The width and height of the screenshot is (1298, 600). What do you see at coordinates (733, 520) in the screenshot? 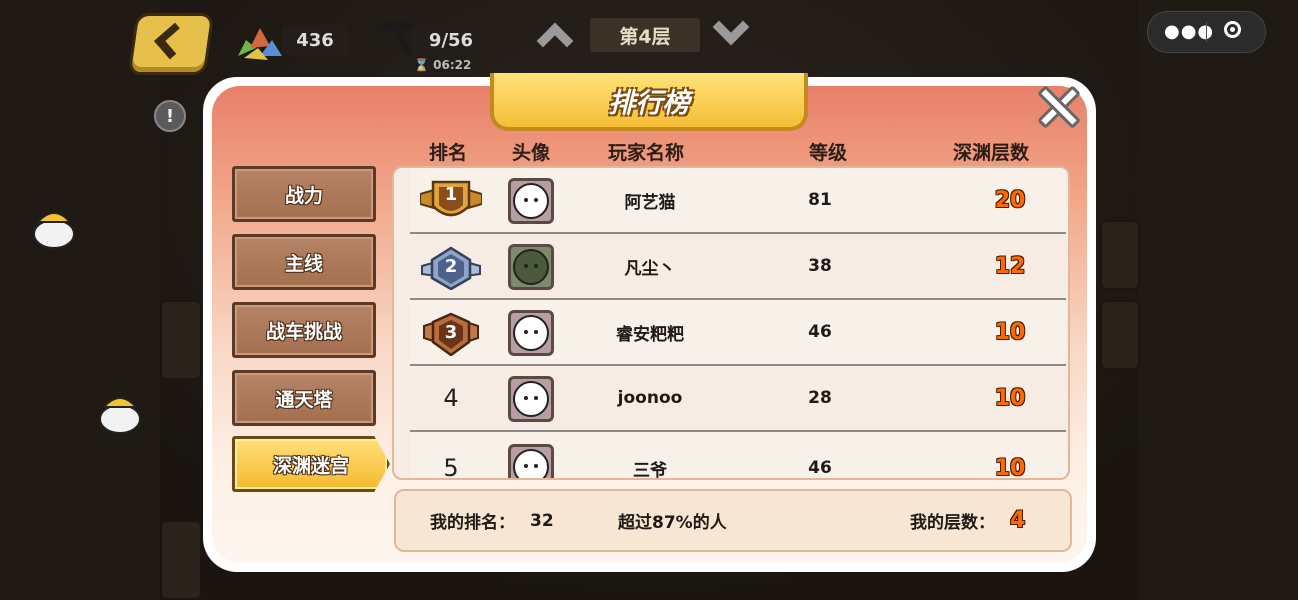
I see `my-ranking-summary: 我的排名： 32 超过87%的人 我的层数： 4` at bounding box center [733, 520].